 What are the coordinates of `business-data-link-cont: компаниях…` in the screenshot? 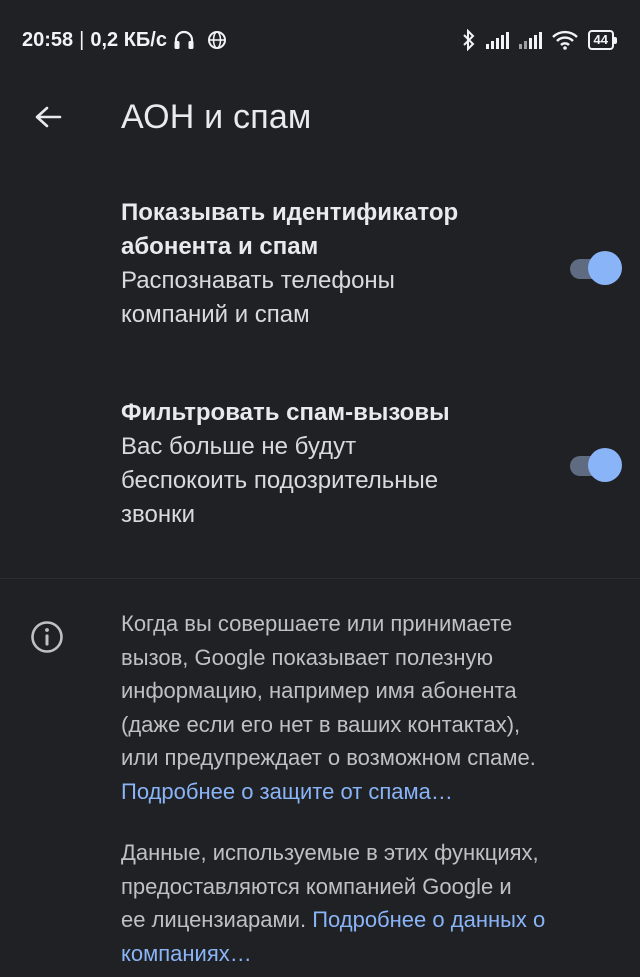 It's located at (186, 953).